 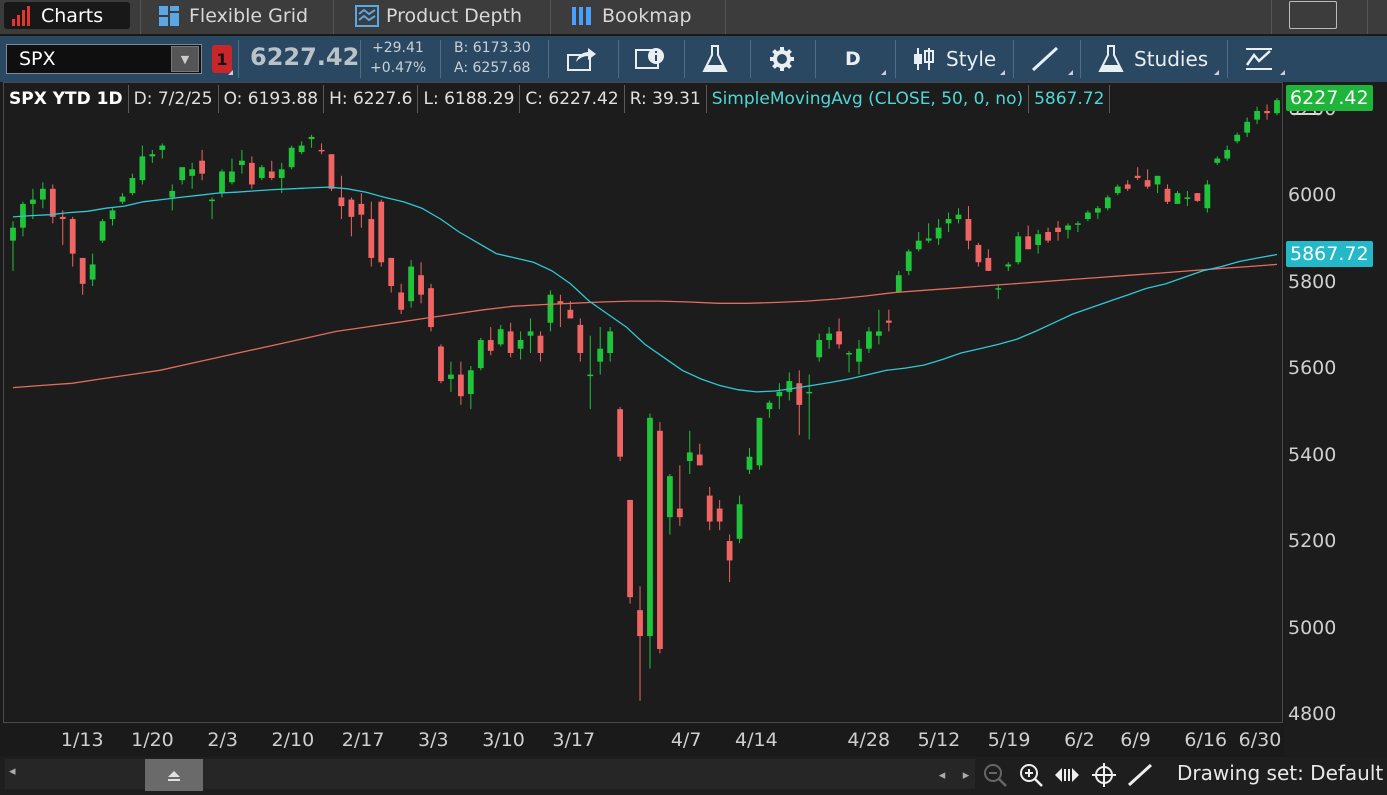 What do you see at coordinates (89, 59) in the screenshot?
I see `symbol-input: SPX` at bounding box center [89, 59].